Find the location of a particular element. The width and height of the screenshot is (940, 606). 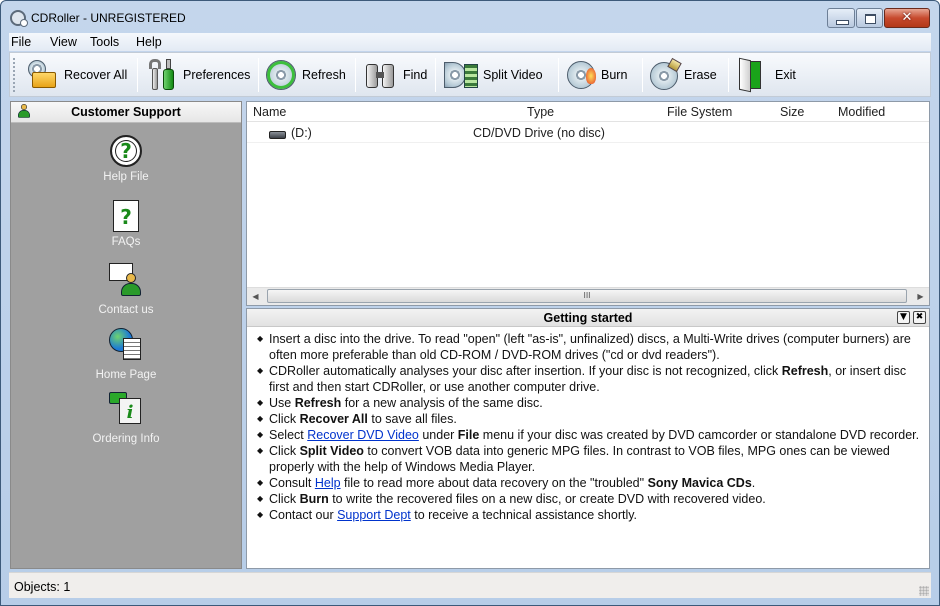

horizontal-scrollbar: ◀ III ▶ is located at coordinates (588, 296).